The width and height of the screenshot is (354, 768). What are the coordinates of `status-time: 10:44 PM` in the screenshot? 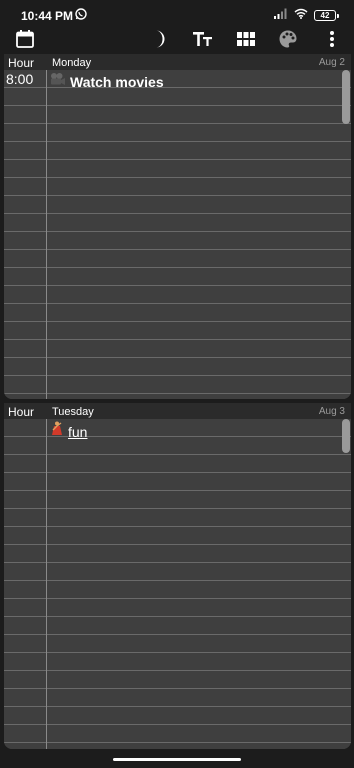 It's located at (47, 16).